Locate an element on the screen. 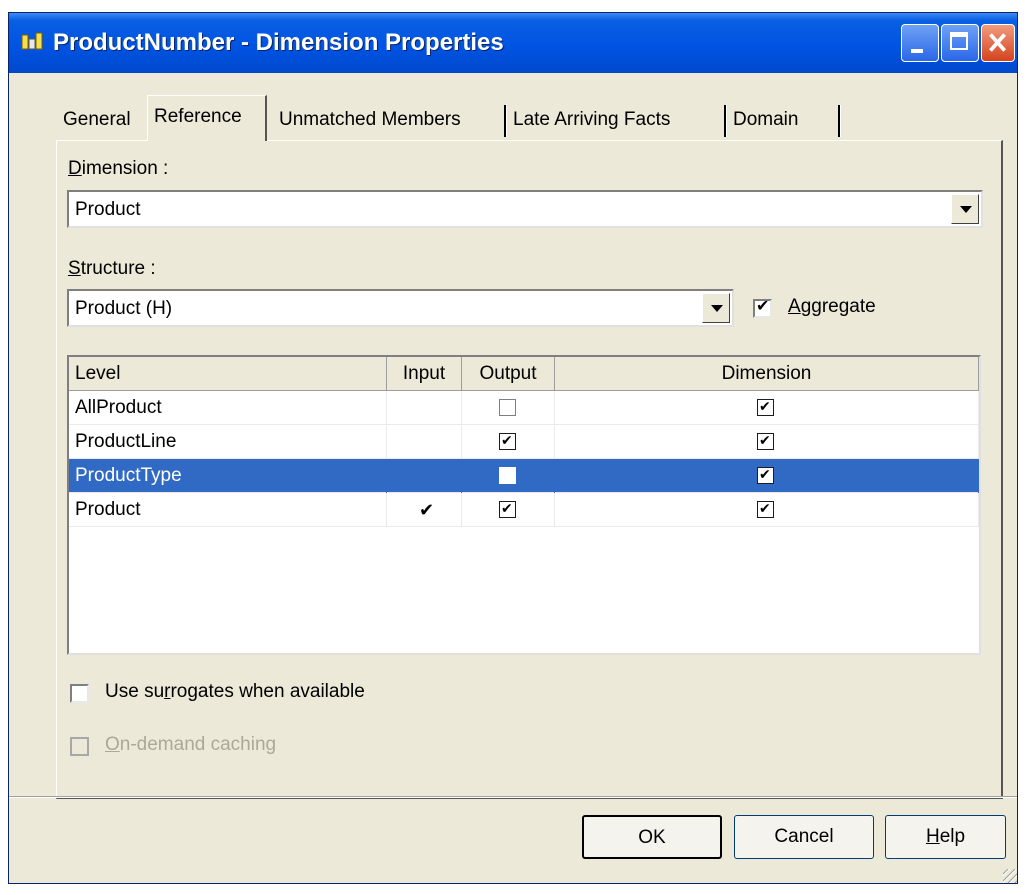  table-row: Product ✔ ✔ ✔ is located at coordinates (524, 510).